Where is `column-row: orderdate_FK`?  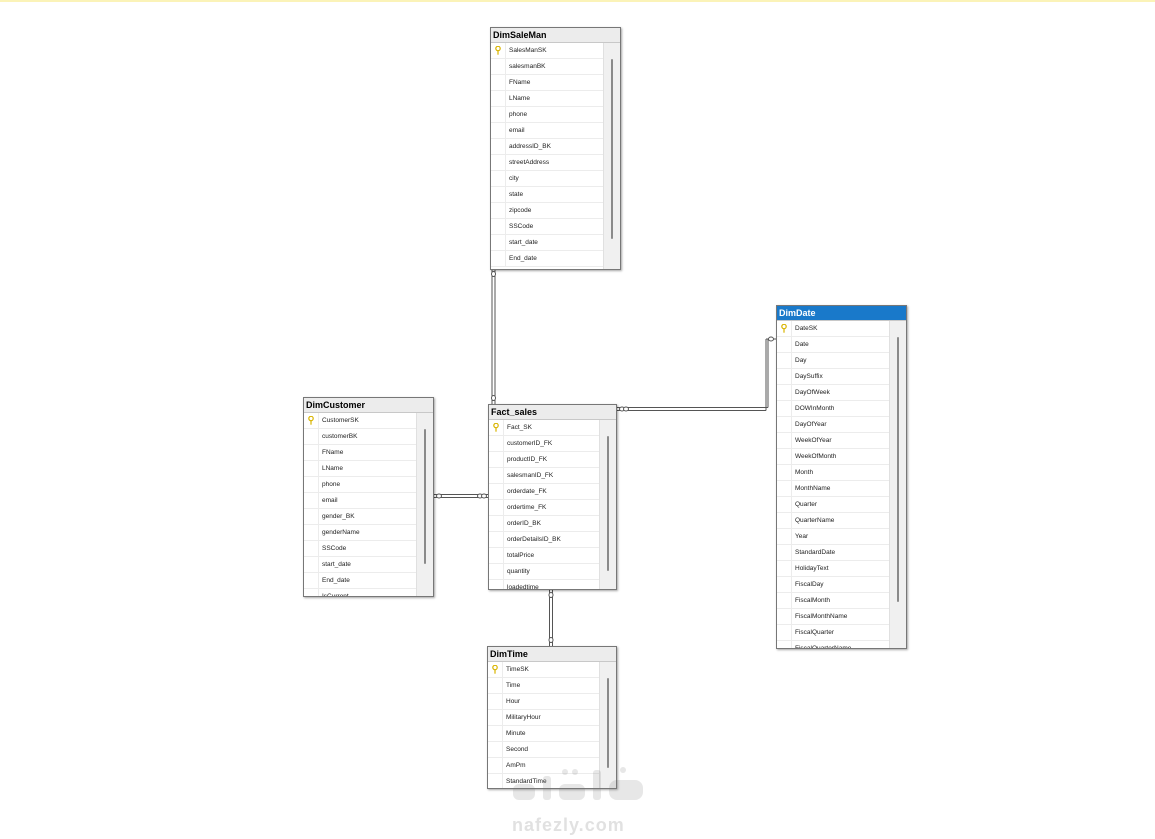 column-row: orderdate_FK is located at coordinates (544, 492).